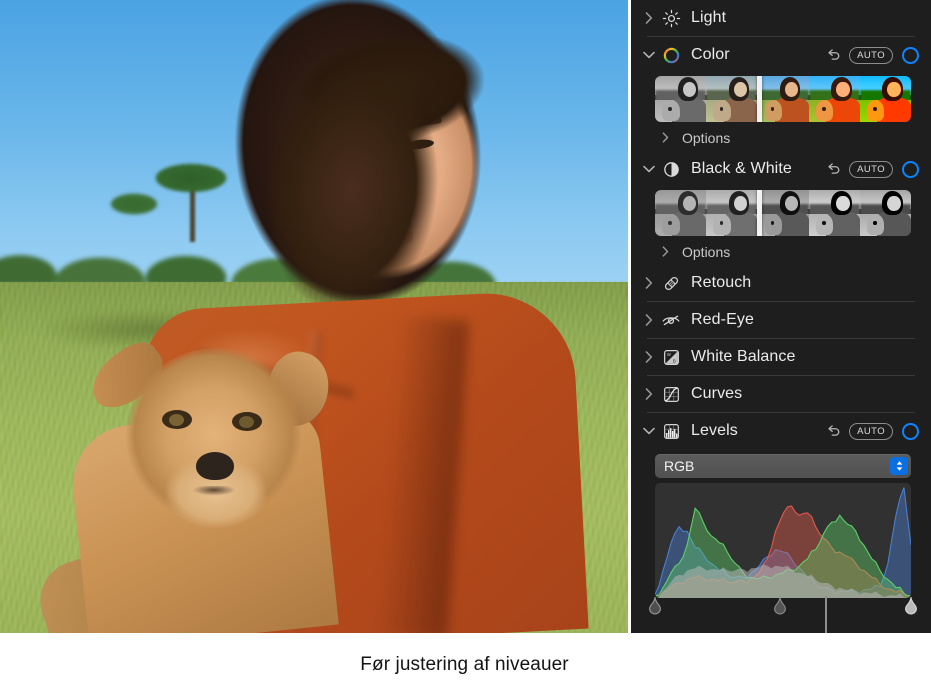  I want to click on black-and-white-variation-strip, so click(783, 213).